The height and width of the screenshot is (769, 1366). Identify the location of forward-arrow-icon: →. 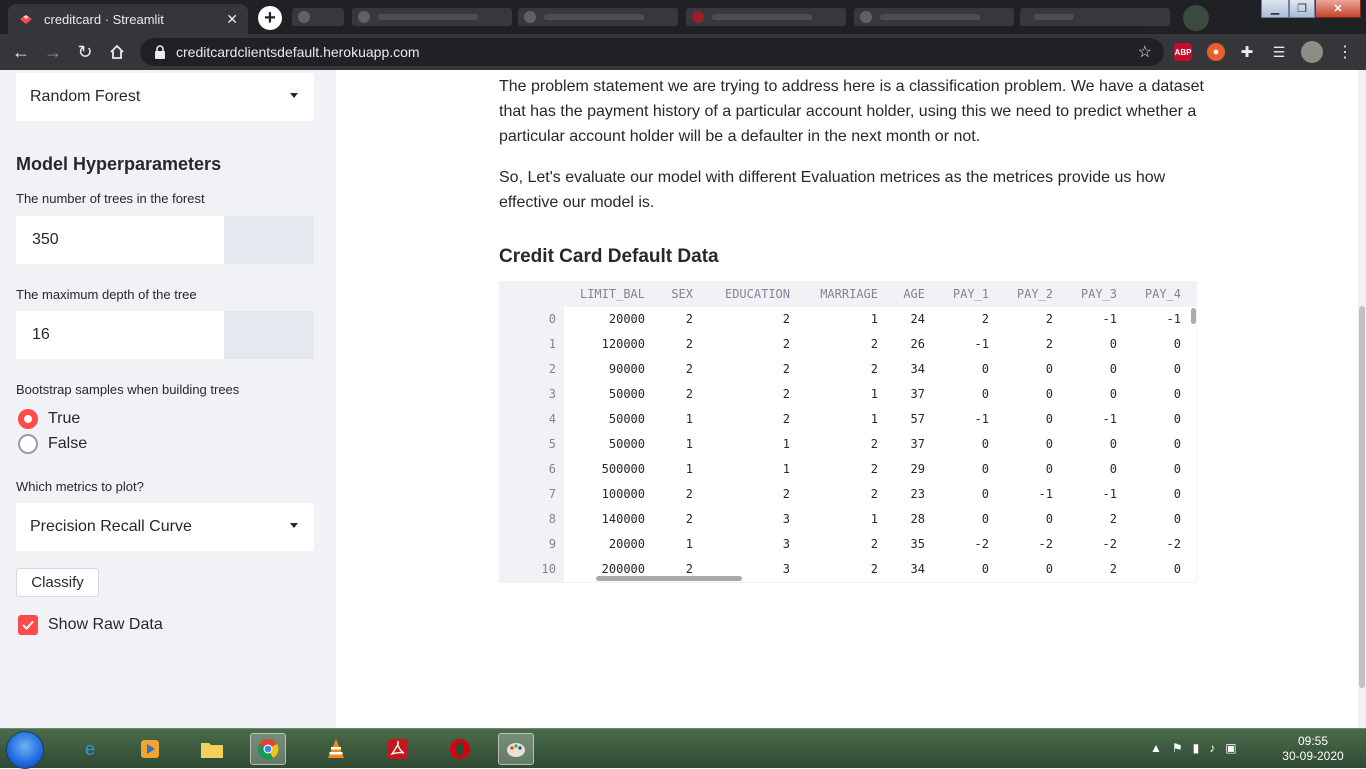
(53, 52).